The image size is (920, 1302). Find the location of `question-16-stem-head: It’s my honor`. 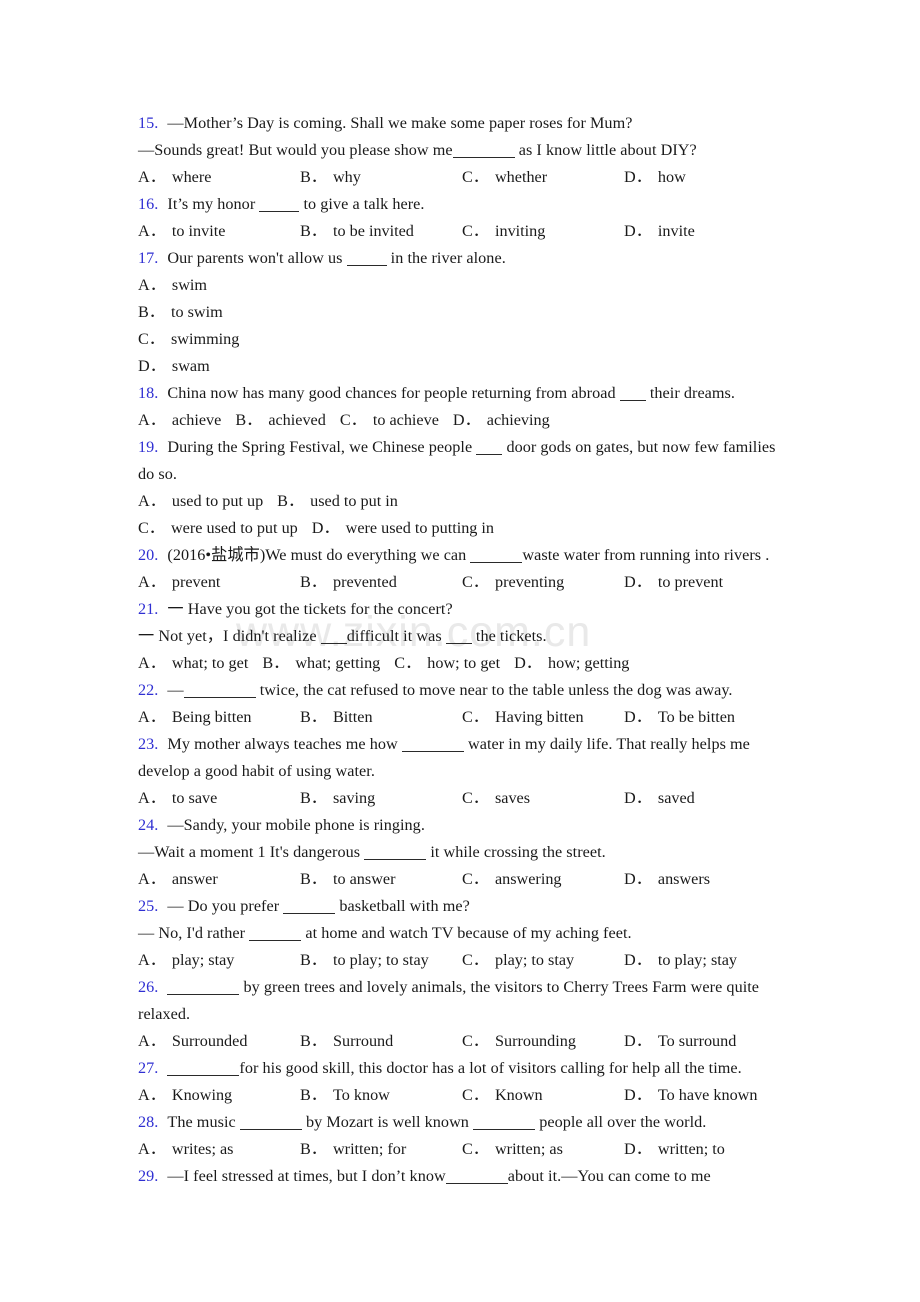

question-16-stem-head: It’s my honor is located at coordinates (211, 204).